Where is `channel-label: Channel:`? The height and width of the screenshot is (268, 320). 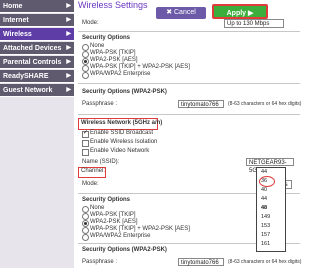 channel-label: Channel: is located at coordinates (93, 171).